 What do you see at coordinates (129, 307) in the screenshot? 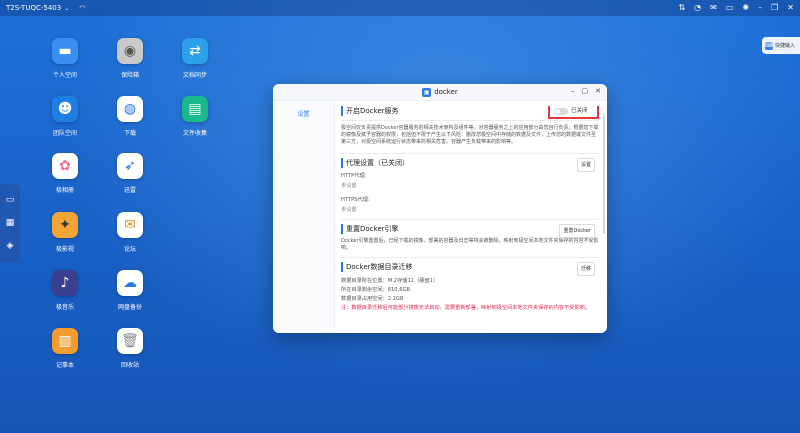
I see `desktop-icon-label: 网盘备份` at bounding box center [129, 307].